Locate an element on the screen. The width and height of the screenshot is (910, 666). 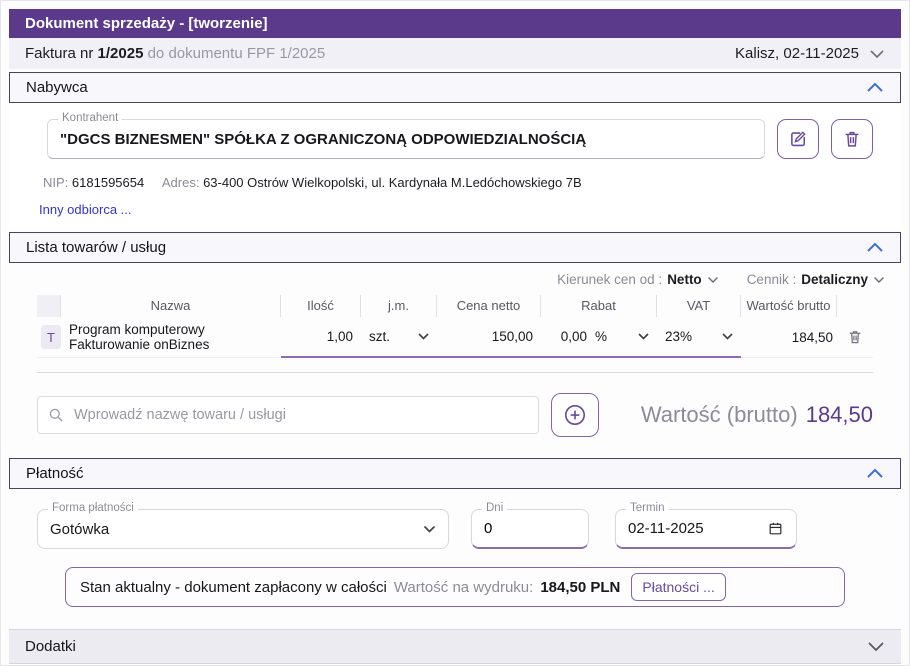
calendar-icon is located at coordinates (775, 528).